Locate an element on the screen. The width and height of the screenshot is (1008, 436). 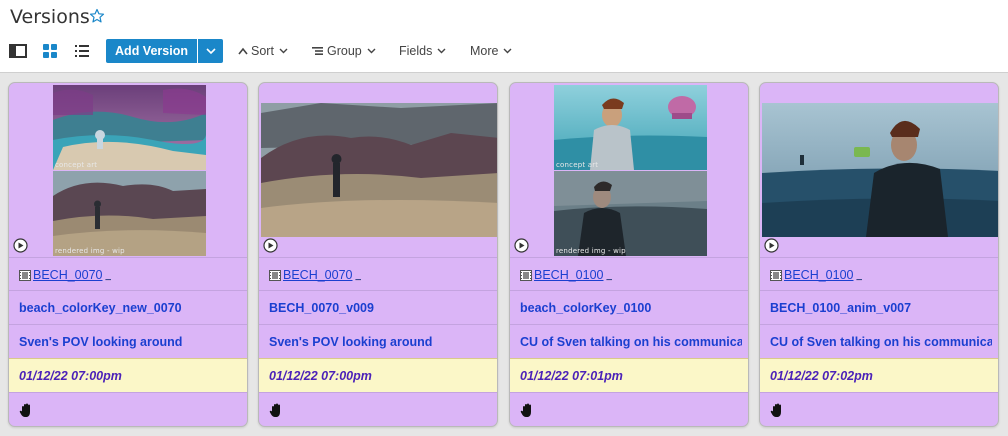
sort-label: Sort is located at coordinates (262, 51).